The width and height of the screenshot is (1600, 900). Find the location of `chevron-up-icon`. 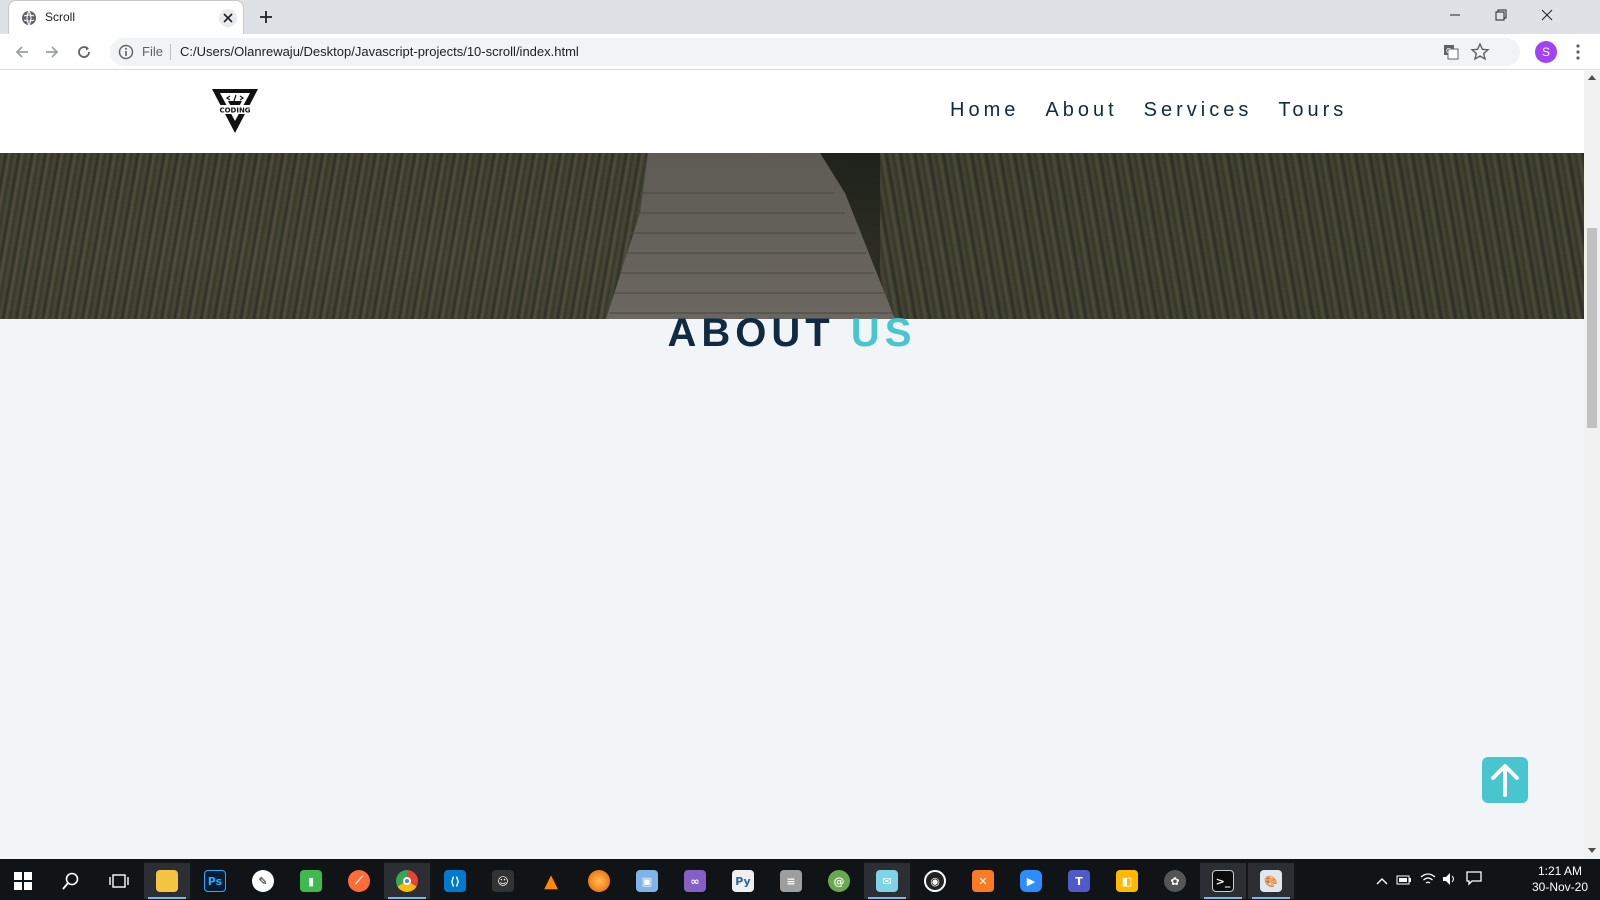

chevron-up-icon is located at coordinates (1382, 880).